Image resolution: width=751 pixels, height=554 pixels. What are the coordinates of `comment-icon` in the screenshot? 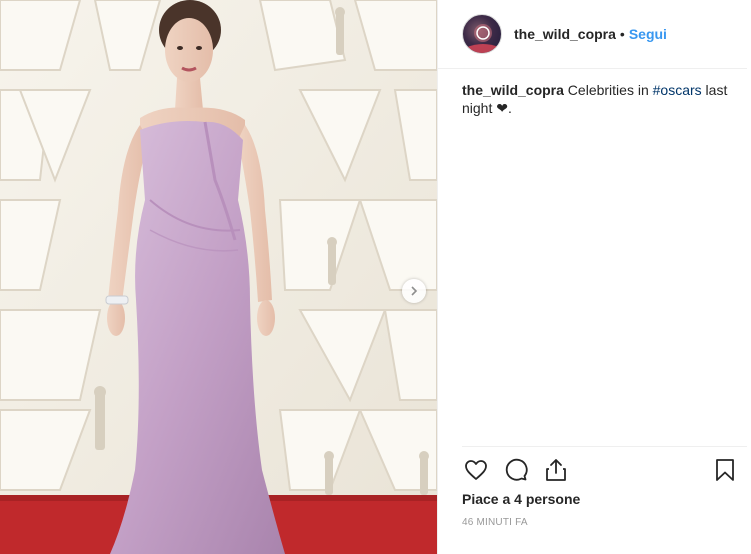 It's located at (516, 469).